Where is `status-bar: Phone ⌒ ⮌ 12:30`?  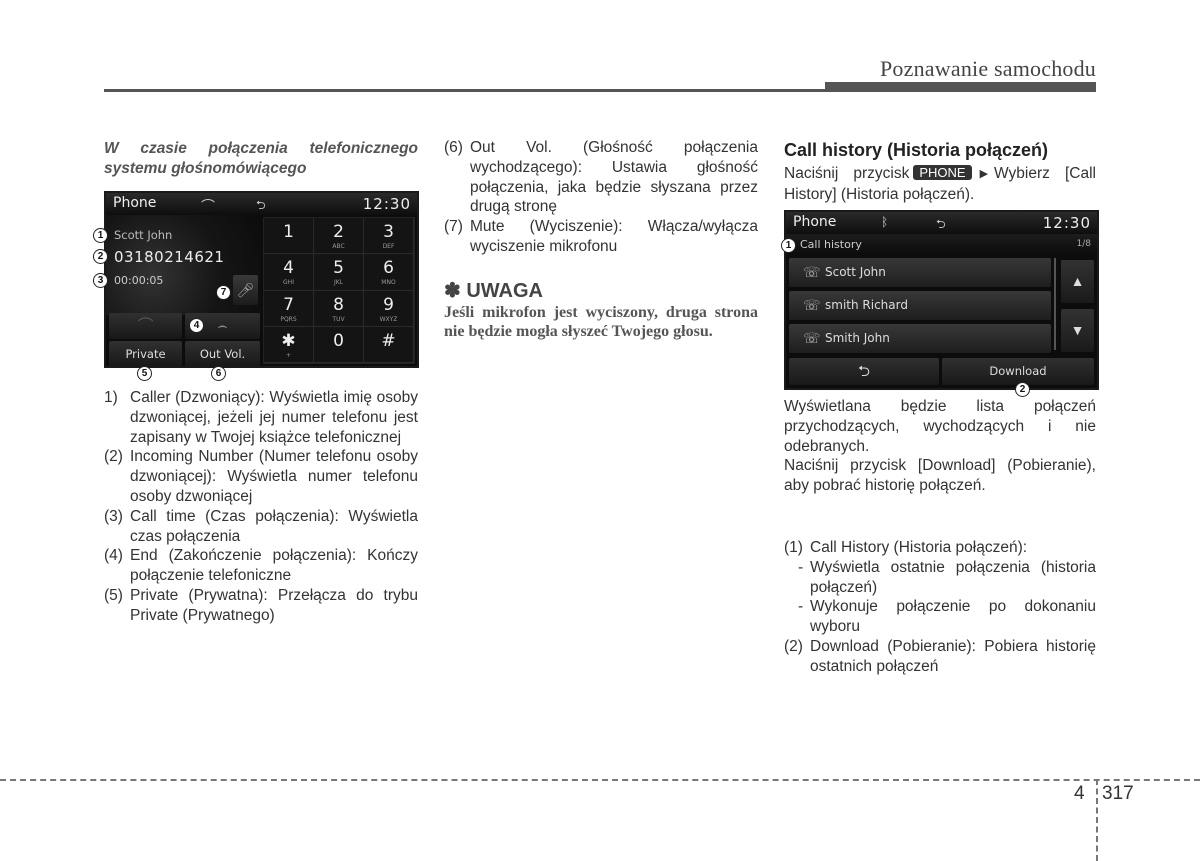
status-bar: Phone ⌒ ⮌ 12:30 is located at coordinates (261, 204).